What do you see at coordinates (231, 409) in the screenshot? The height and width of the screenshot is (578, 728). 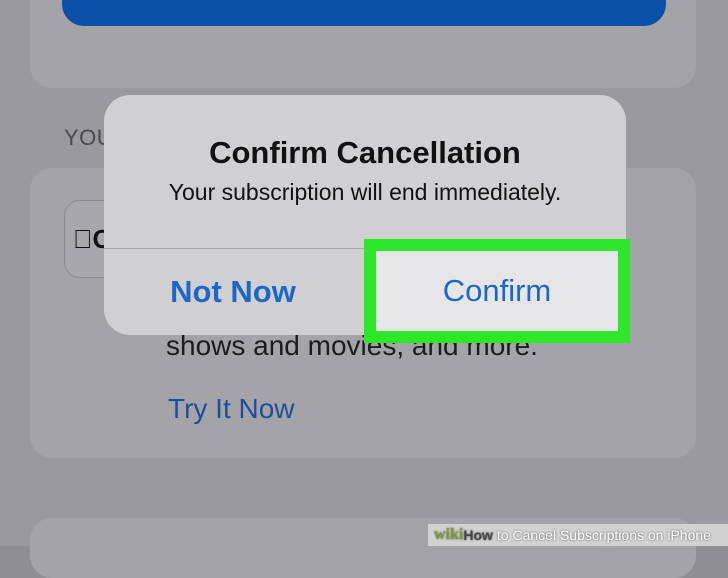 I see `try-it-now-link: Try It Now` at bounding box center [231, 409].